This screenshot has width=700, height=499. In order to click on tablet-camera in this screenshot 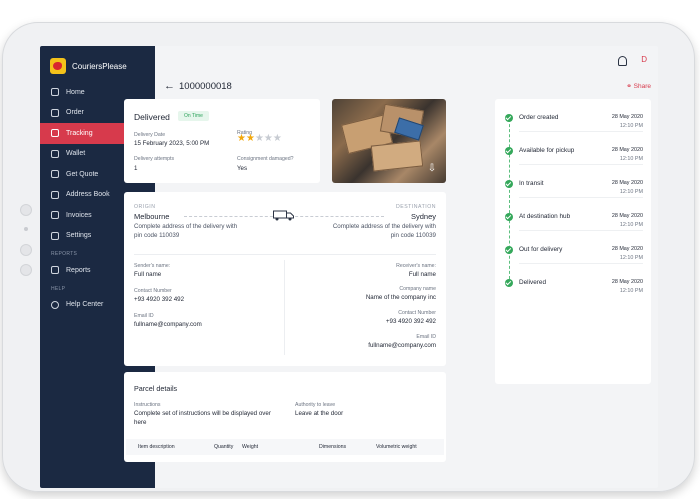, I will do `click(26, 229)`.